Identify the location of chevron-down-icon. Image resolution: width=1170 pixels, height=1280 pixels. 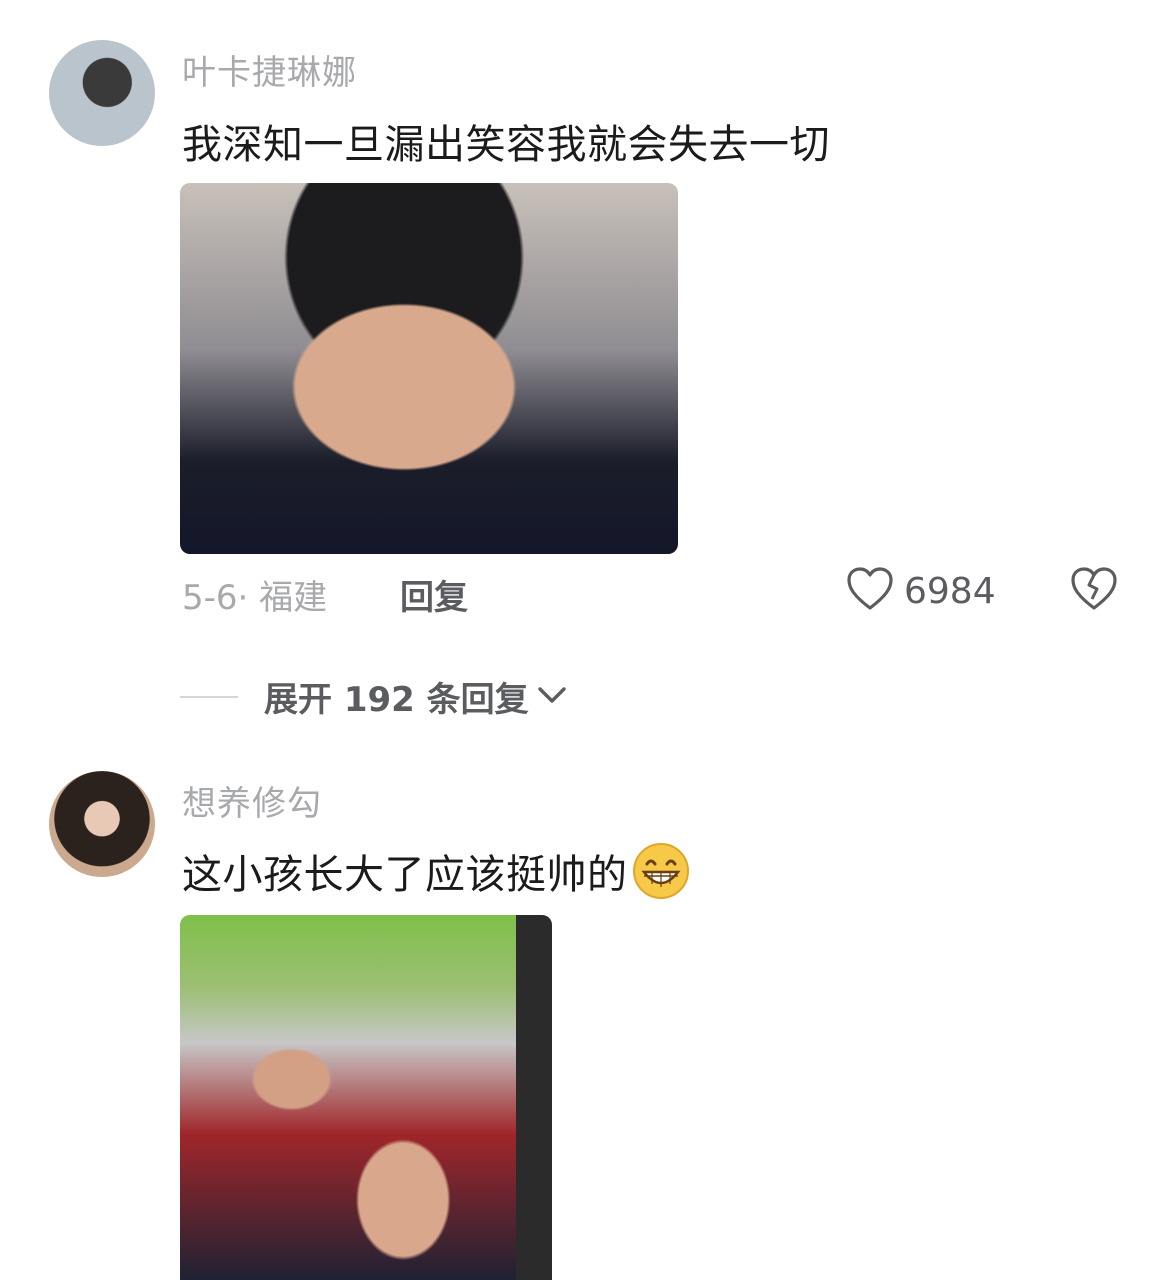
(552, 697).